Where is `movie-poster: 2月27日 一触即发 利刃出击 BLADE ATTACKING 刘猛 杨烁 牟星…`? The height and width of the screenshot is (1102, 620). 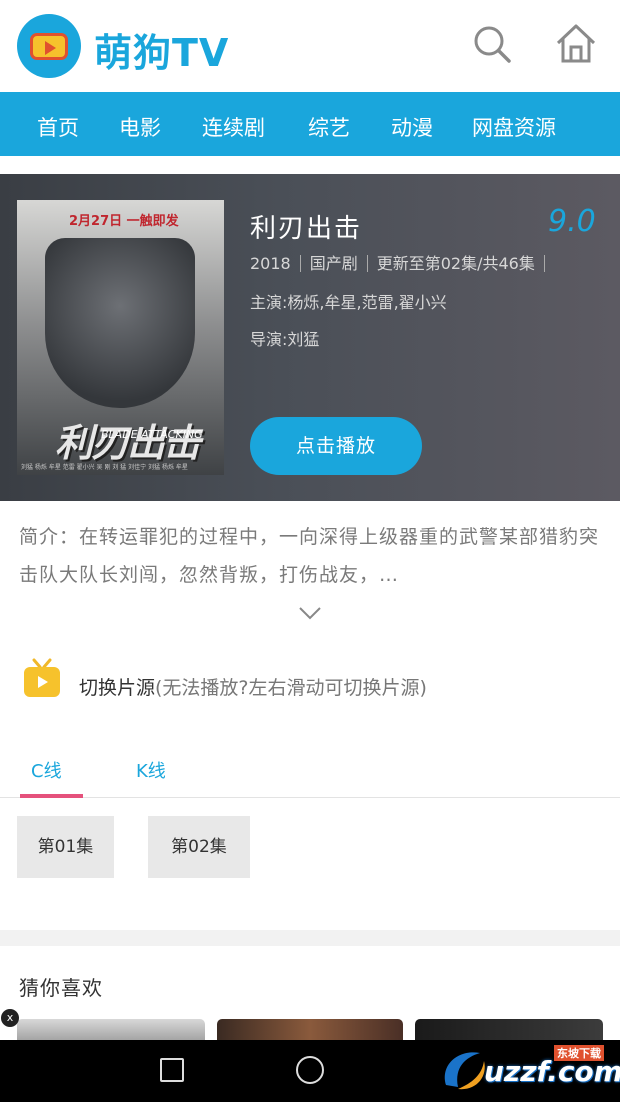 movie-poster: 2月27日 一触即发 利刃出击 BLADE ATTACKING 刘猛 杨烁 牟星… is located at coordinates (120, 337).